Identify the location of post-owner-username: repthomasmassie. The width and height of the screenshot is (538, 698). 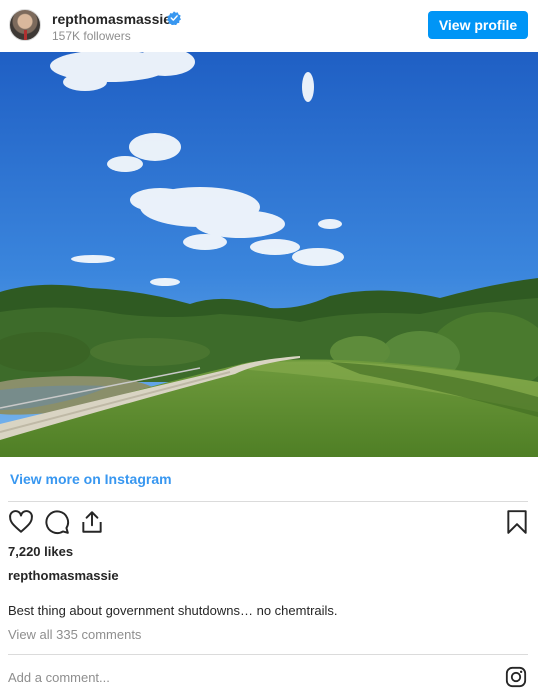
(63, 575).